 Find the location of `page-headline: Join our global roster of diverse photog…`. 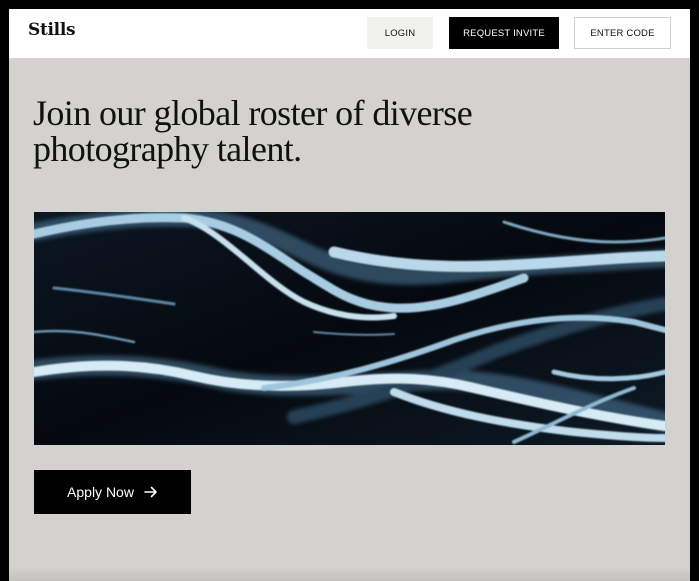

page-headline: Join our global roster of diverse photog… is located at coordinates (253, 131).